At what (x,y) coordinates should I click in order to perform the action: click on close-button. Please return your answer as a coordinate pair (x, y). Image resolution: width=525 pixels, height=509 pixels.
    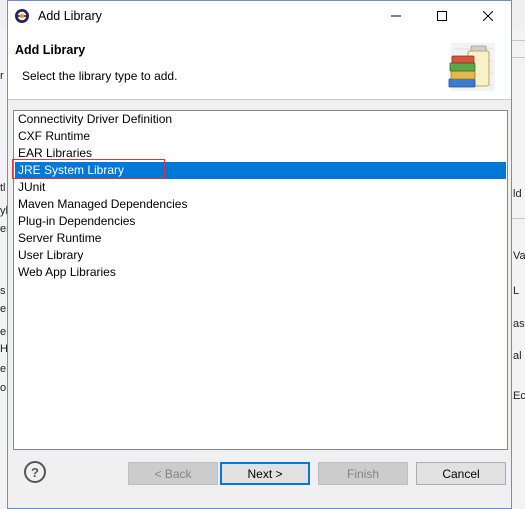
    Looking at the image, I should click on (488, 16).